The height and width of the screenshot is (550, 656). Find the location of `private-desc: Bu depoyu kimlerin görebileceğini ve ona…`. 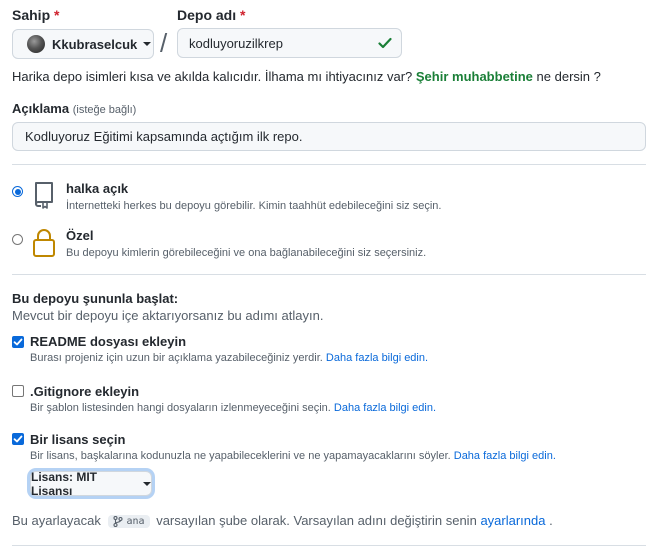

private-desc: Bu depoyu kimlerin görebileceğini ve ona… is located at coordinates (246, 253).